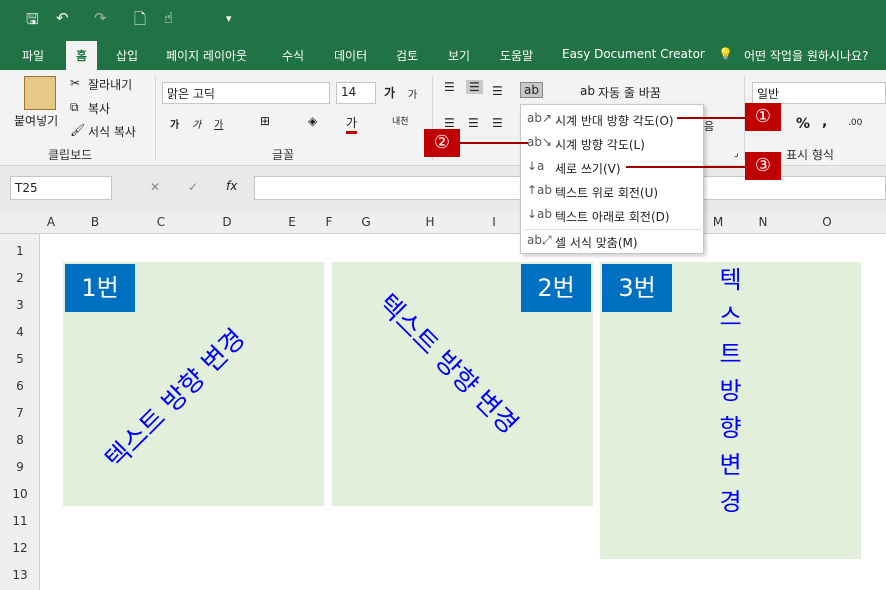 This screenshot has width=886, height=590. What do you see at coordinates (449, 87) in the screenshot?
I see `align-top-icon: ☰` at bounding box center [449, 87].